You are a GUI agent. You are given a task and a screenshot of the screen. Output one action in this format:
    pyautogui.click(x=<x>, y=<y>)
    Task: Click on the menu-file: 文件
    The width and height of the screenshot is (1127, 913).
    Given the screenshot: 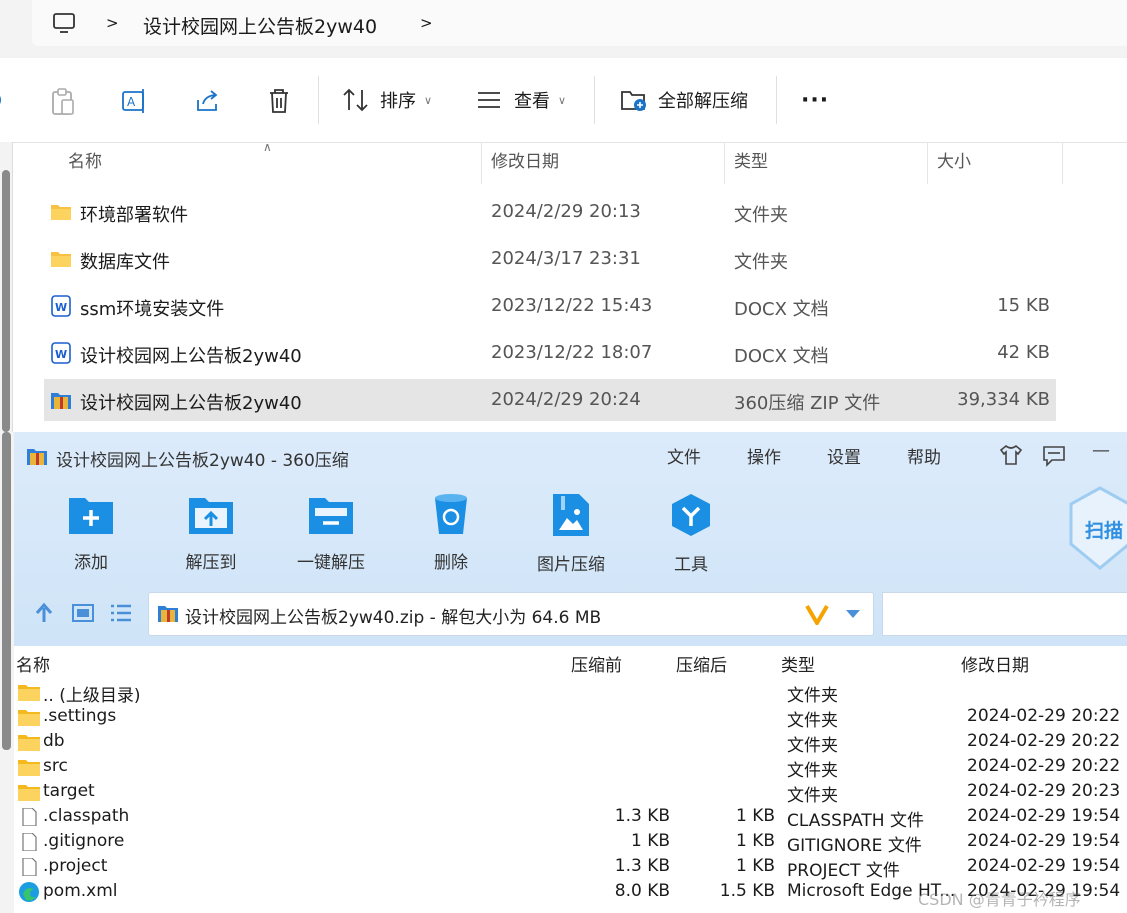 What is the action you would take?
    pyautogui.click(x=684, y=455)
    